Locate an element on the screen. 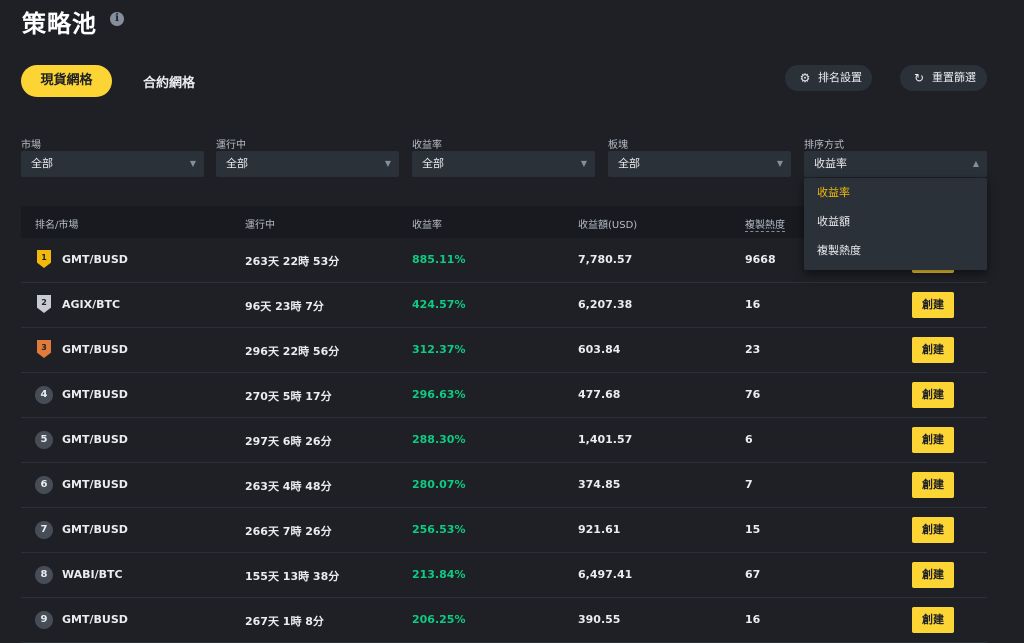 This screenshot has width=1024, height=643. profit-cell: 7,780.57 is located at coordinates (605, 259).